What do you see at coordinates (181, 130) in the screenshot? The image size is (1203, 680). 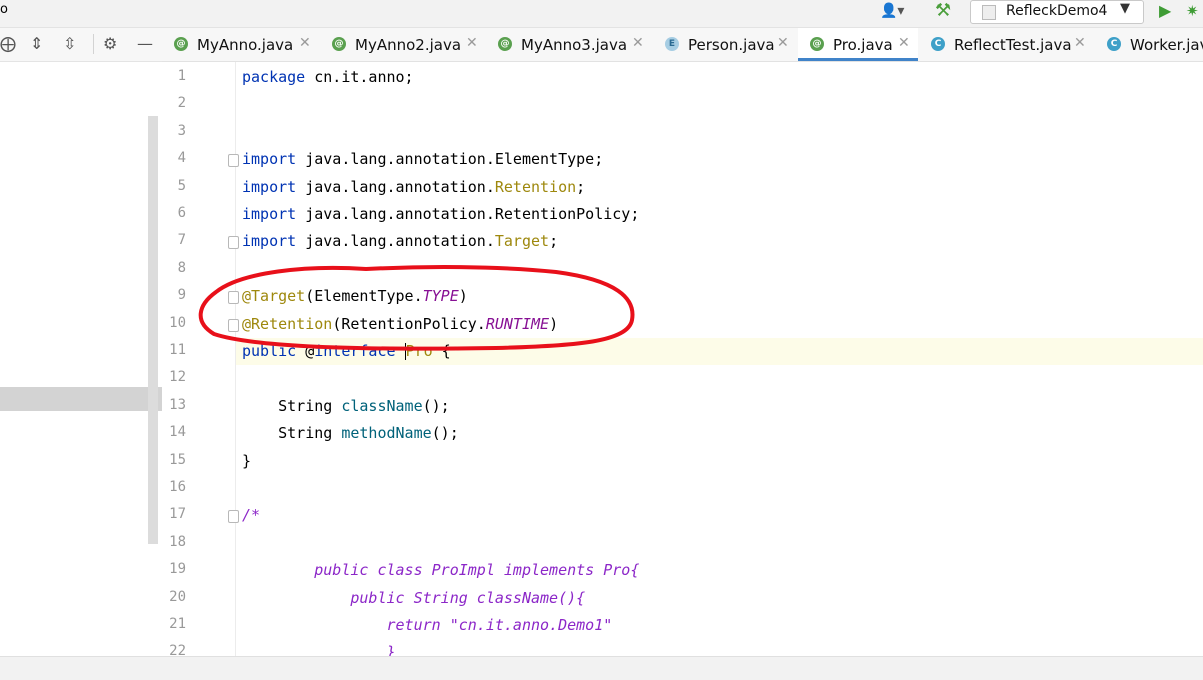 I see `line-number: 3` at bounding box center [181, 130].